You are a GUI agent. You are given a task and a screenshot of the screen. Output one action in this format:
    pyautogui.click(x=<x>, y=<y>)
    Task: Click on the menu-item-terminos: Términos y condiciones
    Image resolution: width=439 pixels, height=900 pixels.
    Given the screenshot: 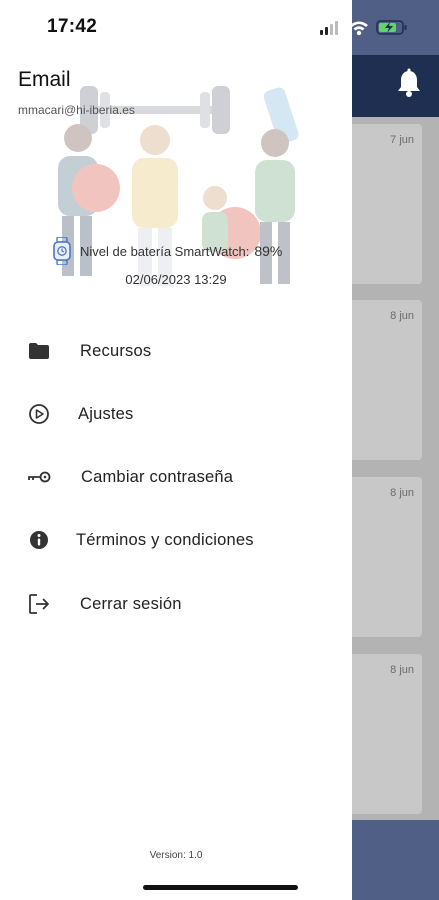 What is the action you would take?
    pyautogui.click(x=176, y=540)
    